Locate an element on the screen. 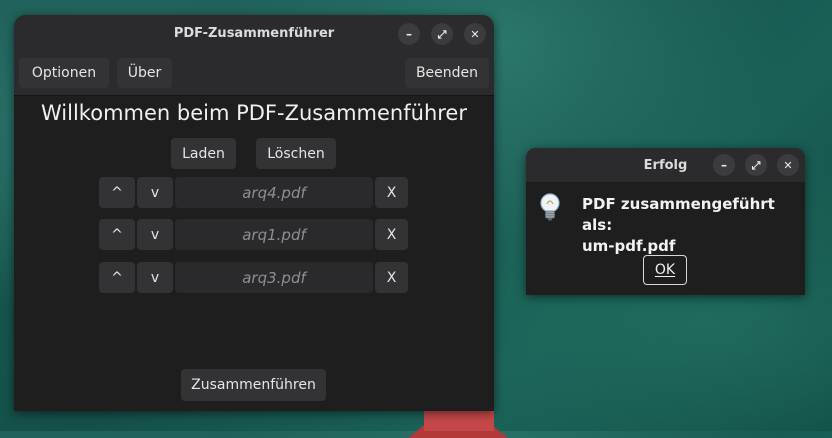  desktop-wallpaper-house is located at coordinates (459, 420).